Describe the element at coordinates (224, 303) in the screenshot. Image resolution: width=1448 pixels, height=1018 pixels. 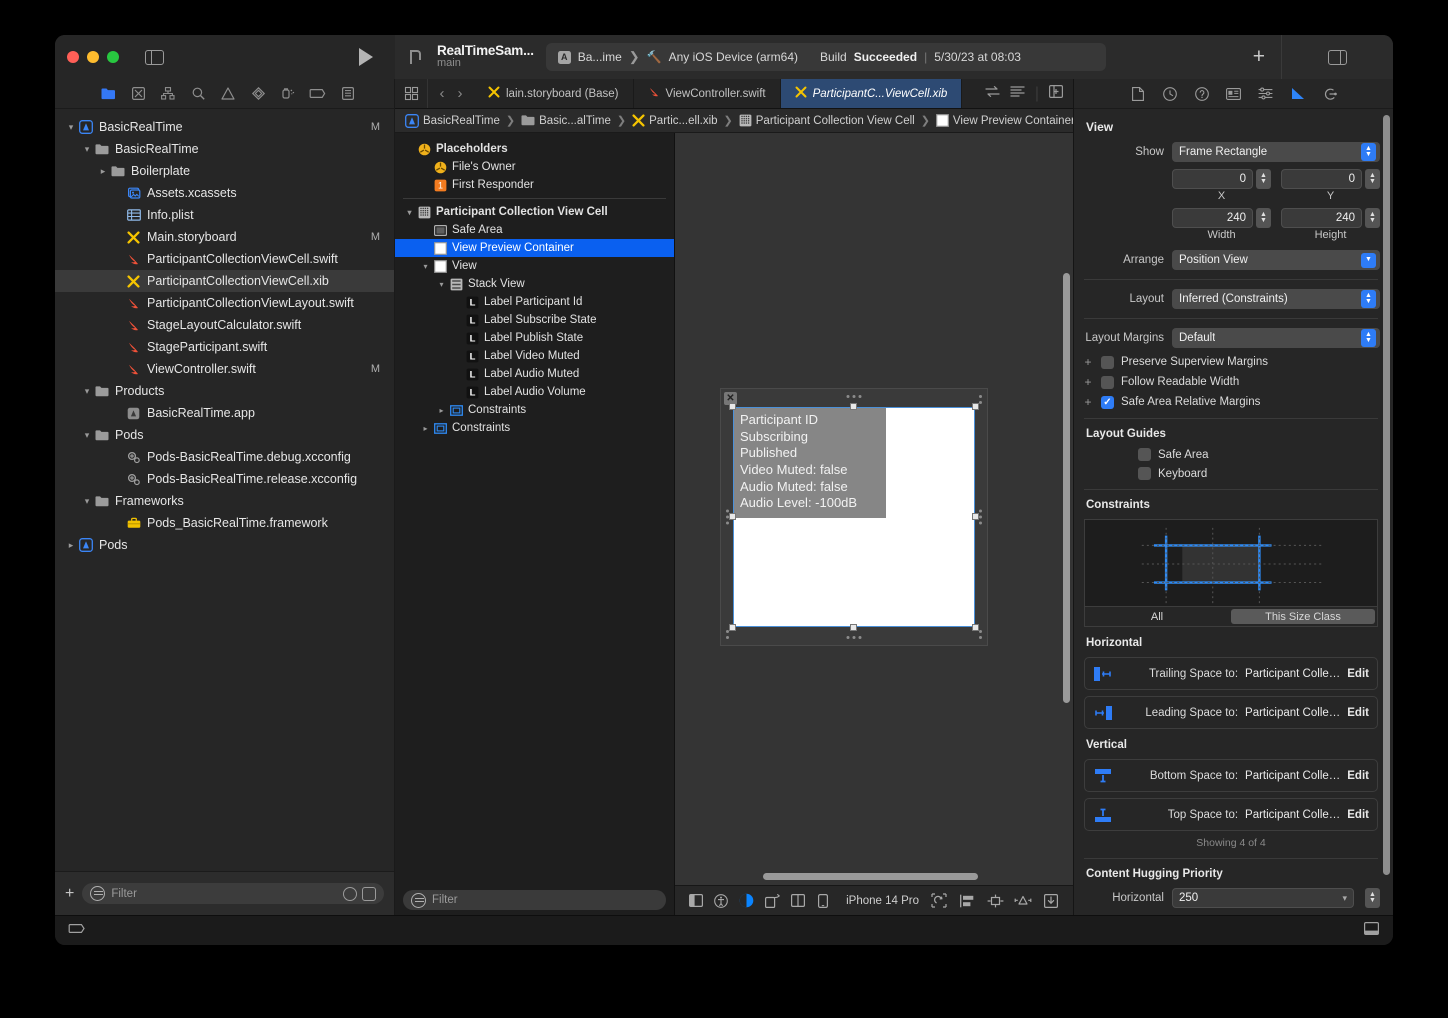
I see `file-tree-row: ParticipantCollectionViewLayout.swift` at that location.